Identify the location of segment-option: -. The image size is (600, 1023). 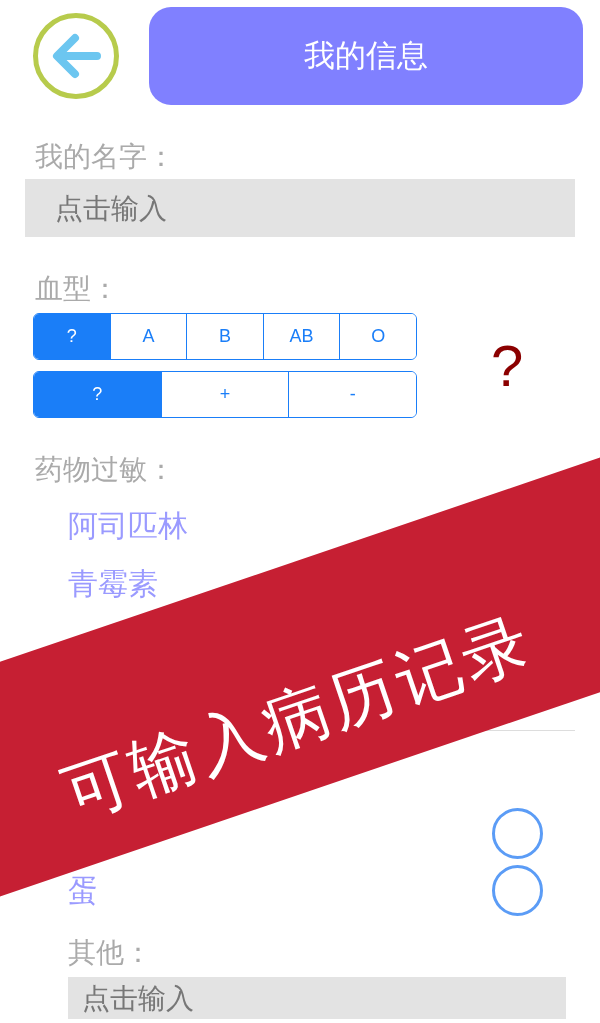
(352, 394).